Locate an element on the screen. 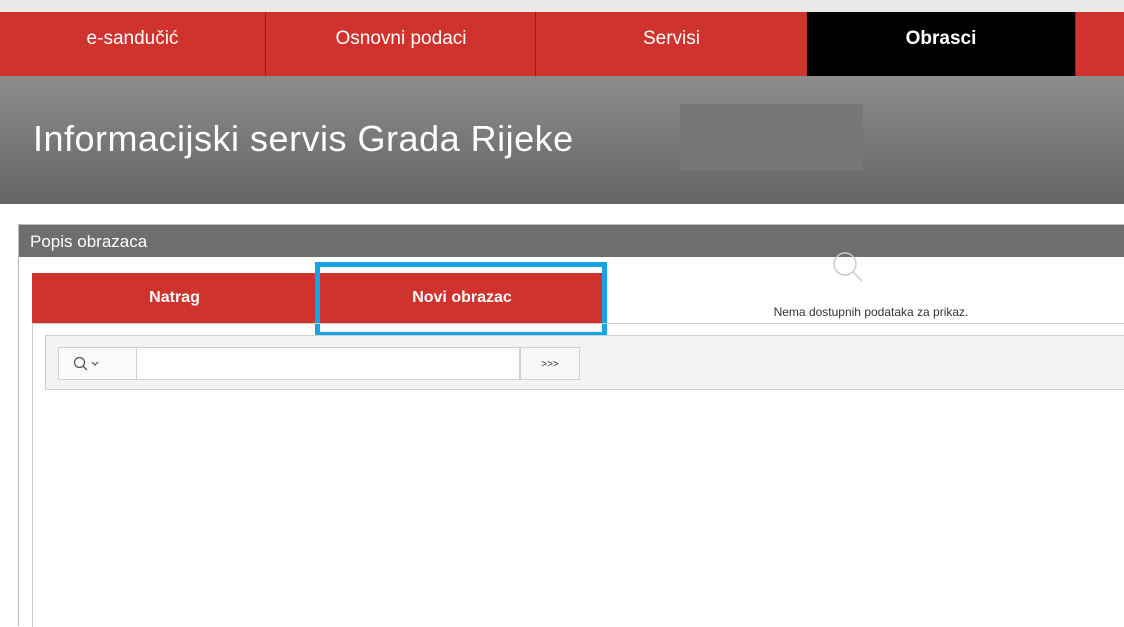 Image resolution: width=1124 pixels, height=627 pixels. search-column-selector is located at coordinates (97, 363).